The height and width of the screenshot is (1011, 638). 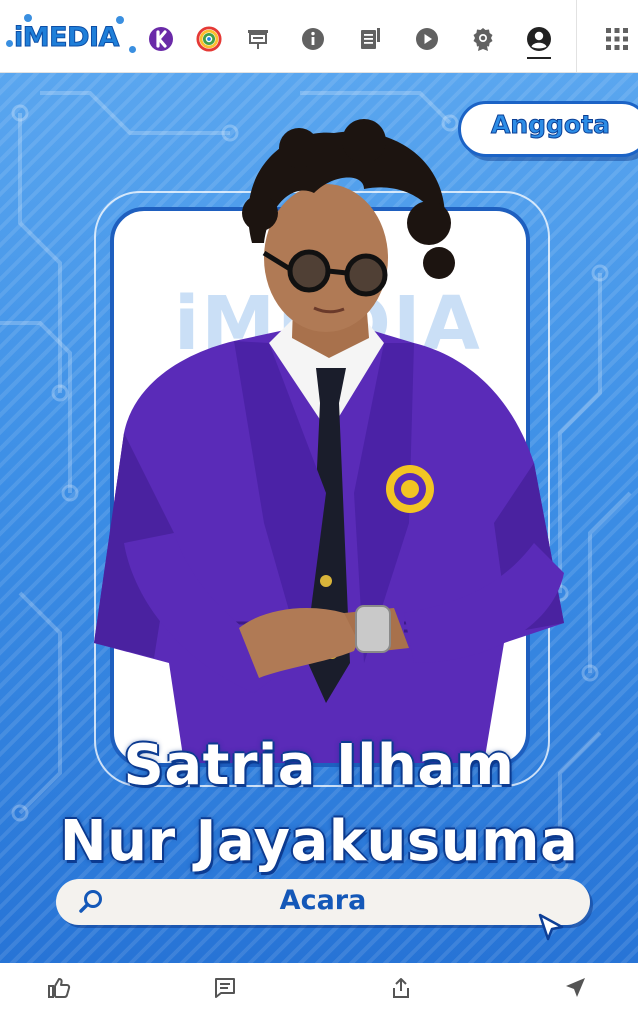 What do you see at coordinates (319, 841) in the screenshot?
I see `member-name-line-2: Nur Jayakusuma` at bounding box center [319, 841].